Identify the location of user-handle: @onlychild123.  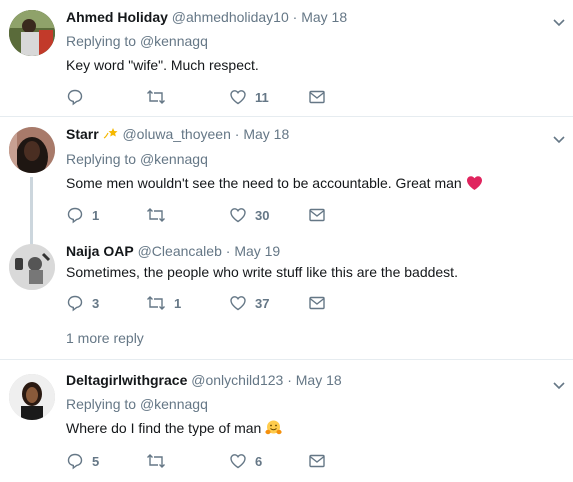
(237, 380).